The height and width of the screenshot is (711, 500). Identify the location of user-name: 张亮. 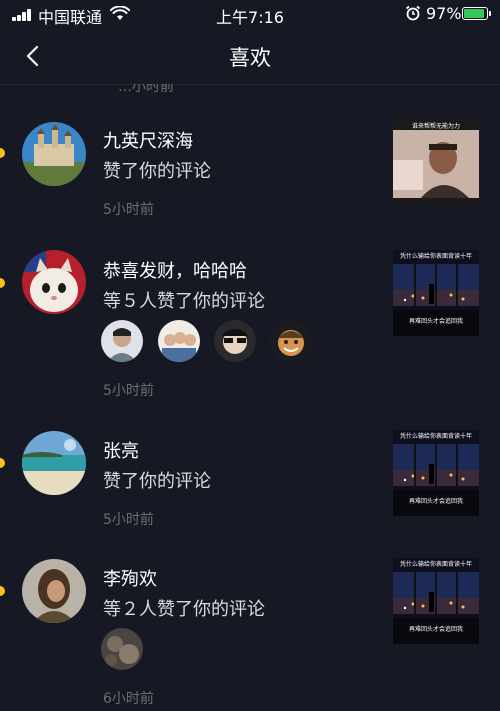
(121, 450).